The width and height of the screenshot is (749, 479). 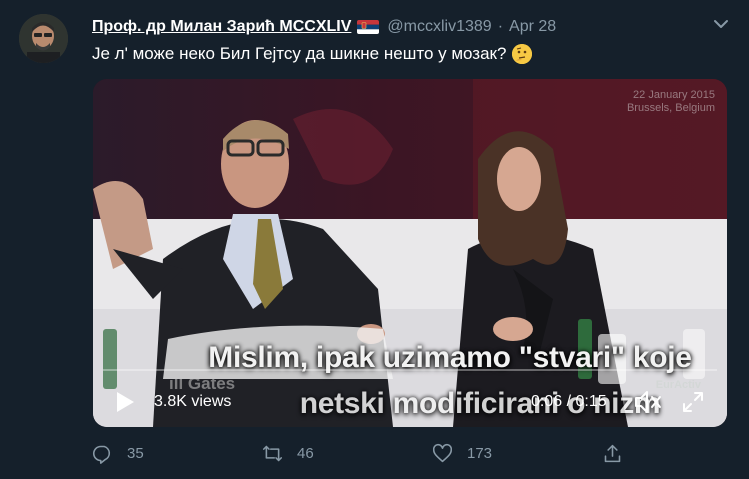 What do you see at coordinates (462, 453) in the screenshot?
I see `like-button: 173` at bounding box center [462, 453].